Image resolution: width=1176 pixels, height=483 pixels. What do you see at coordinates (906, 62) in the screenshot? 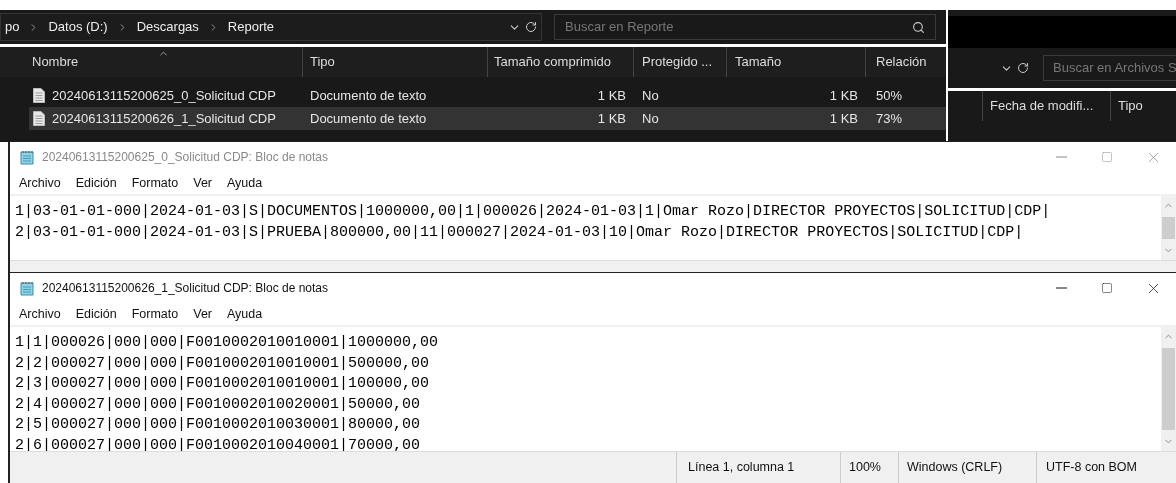
I see `column-header: Relación` at bounding box center [906, 62].